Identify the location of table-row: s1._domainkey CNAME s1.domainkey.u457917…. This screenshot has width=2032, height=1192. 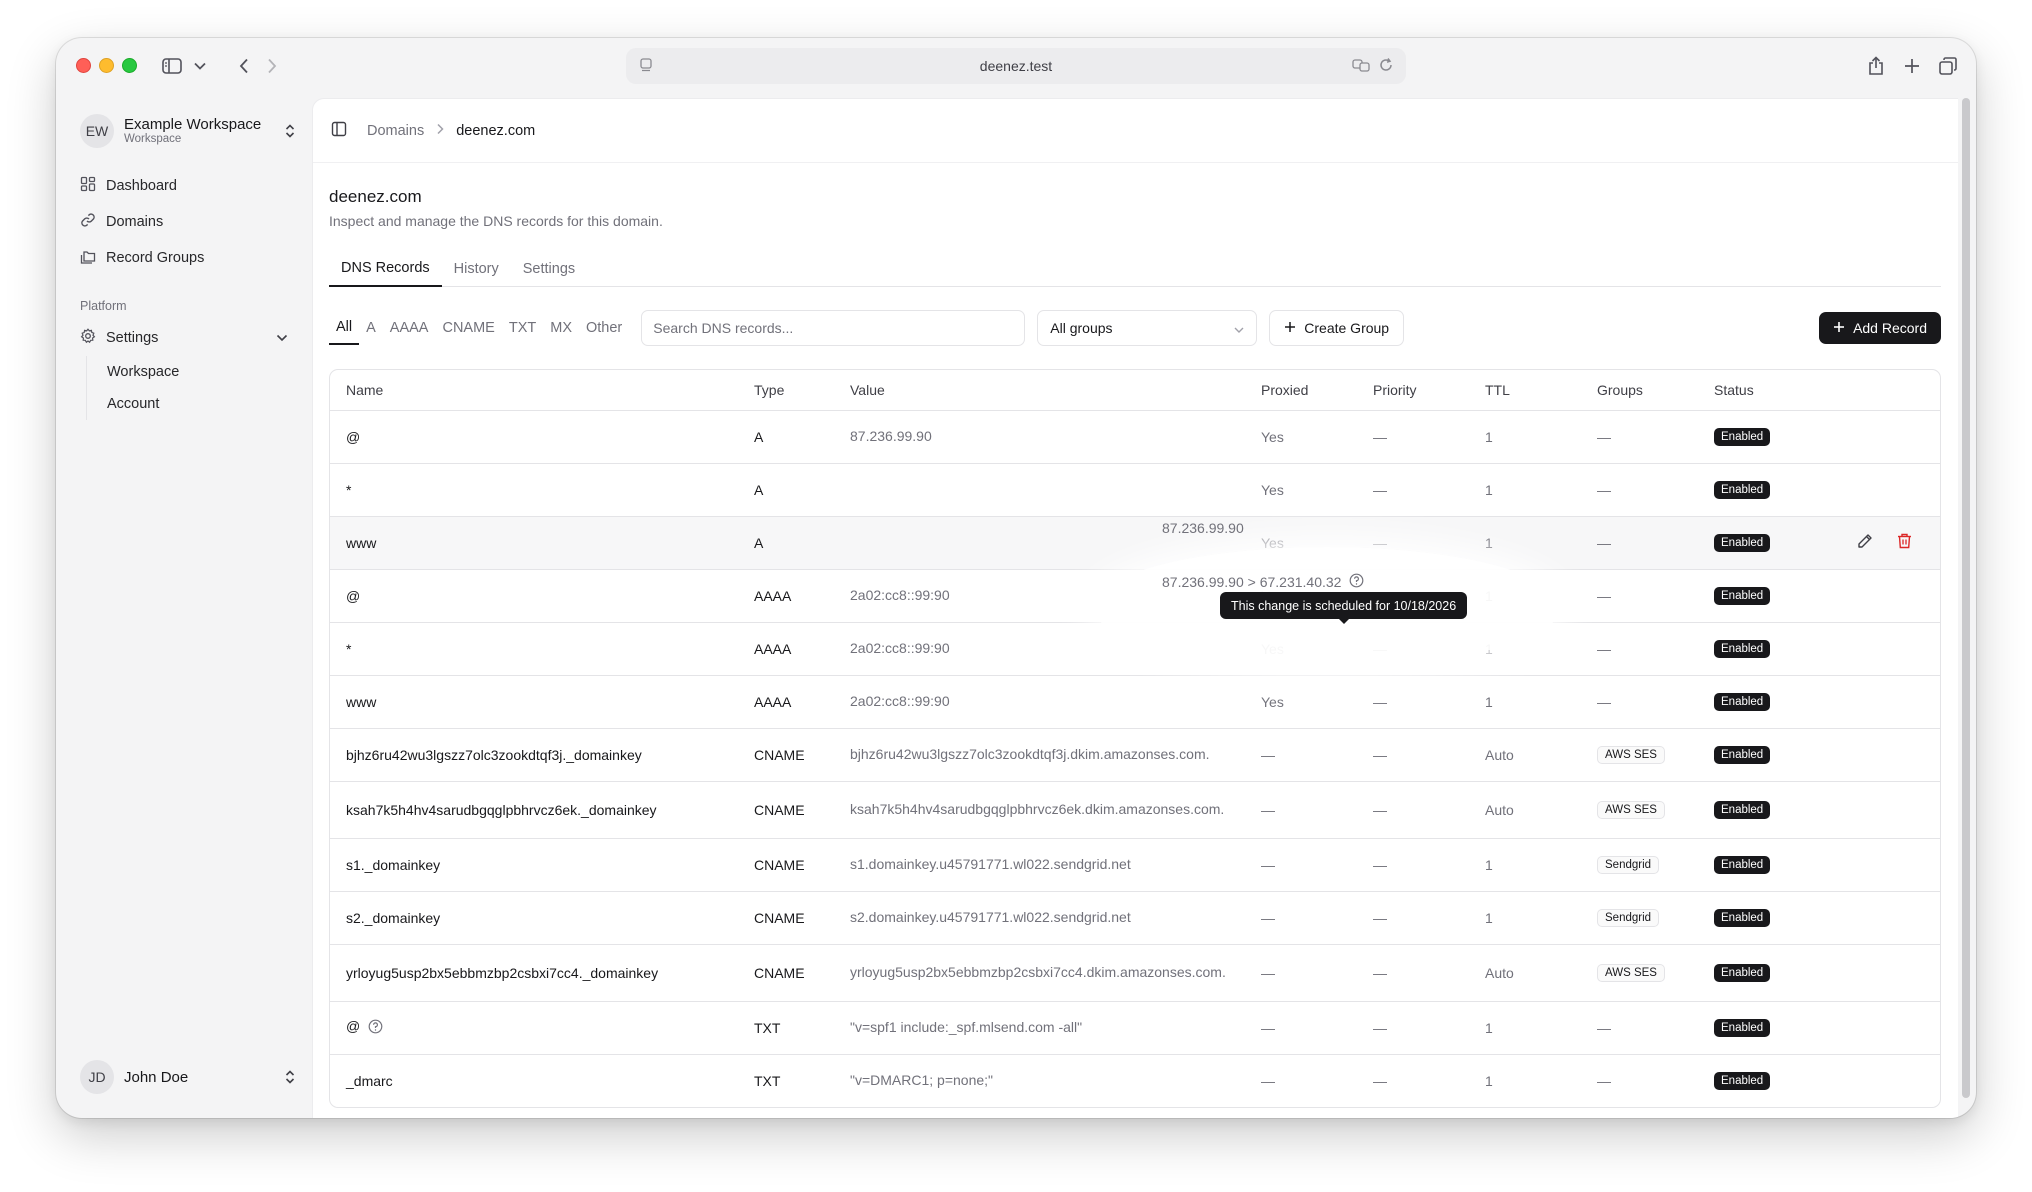
(1135, 865).